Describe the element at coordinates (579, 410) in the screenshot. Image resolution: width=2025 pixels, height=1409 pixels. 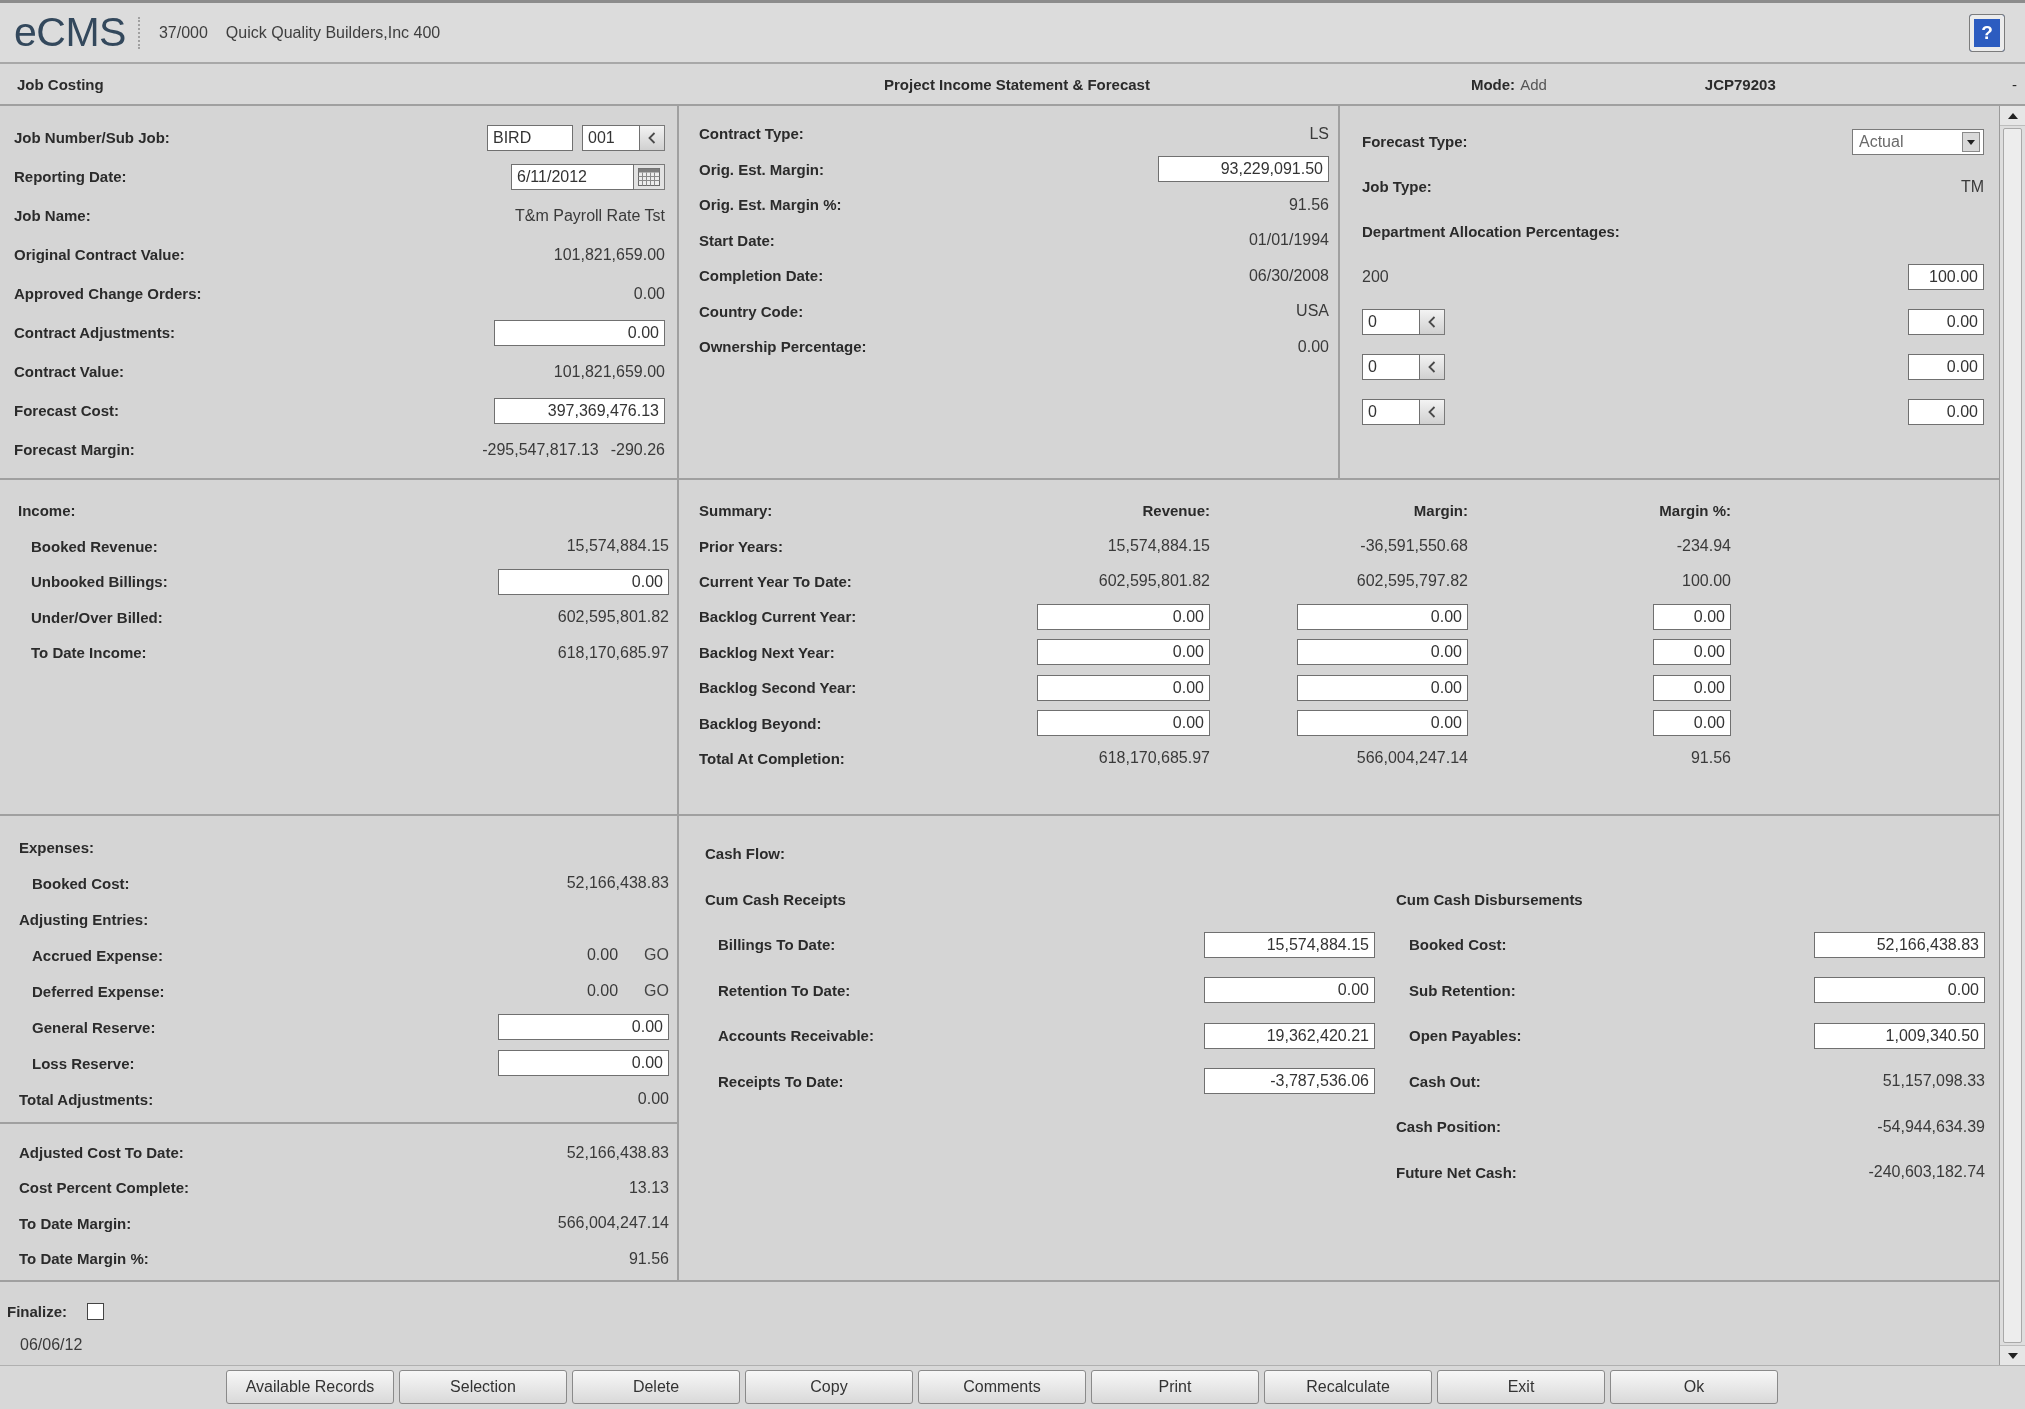
I see `input-field: 397,369,476.13` at that location.